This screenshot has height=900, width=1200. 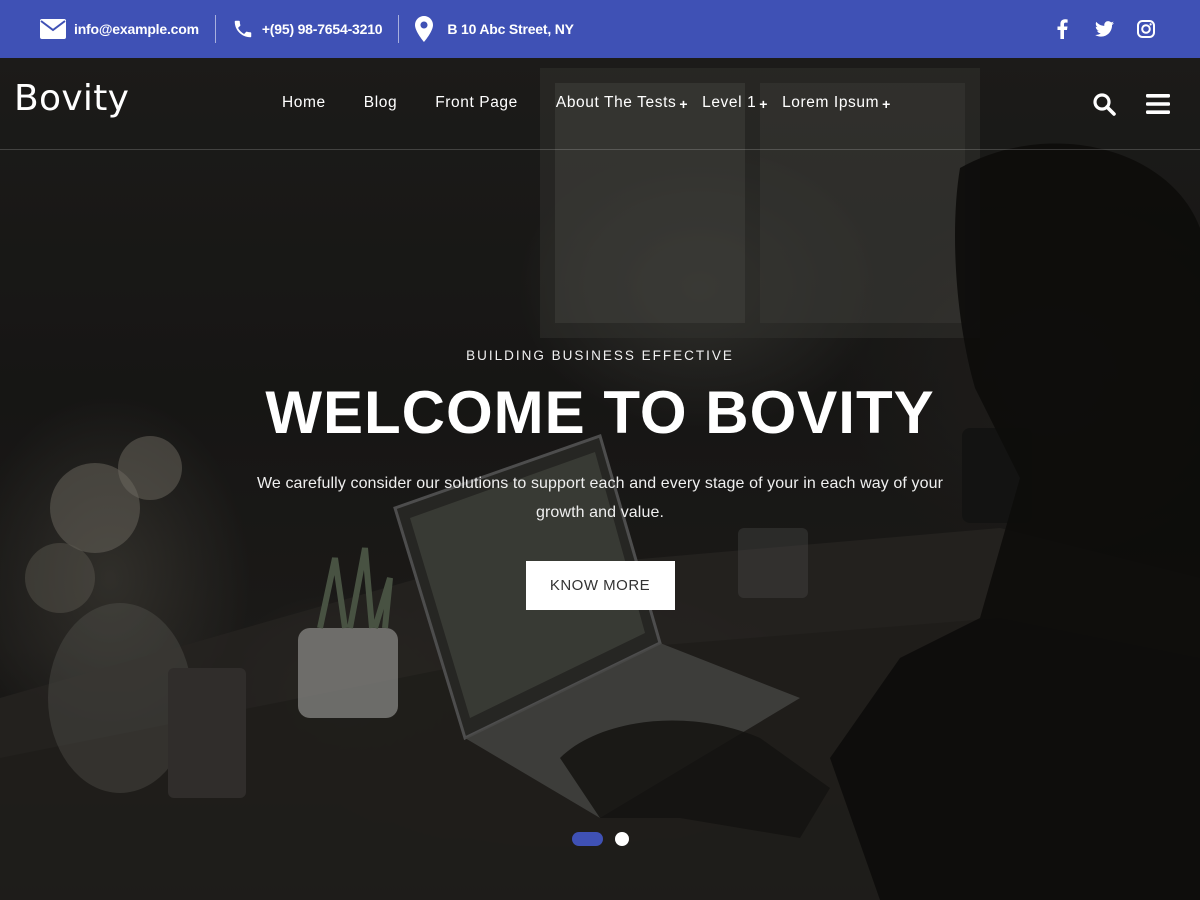 I want to click on nav-item-home: Home, so click(x=304, y=103).